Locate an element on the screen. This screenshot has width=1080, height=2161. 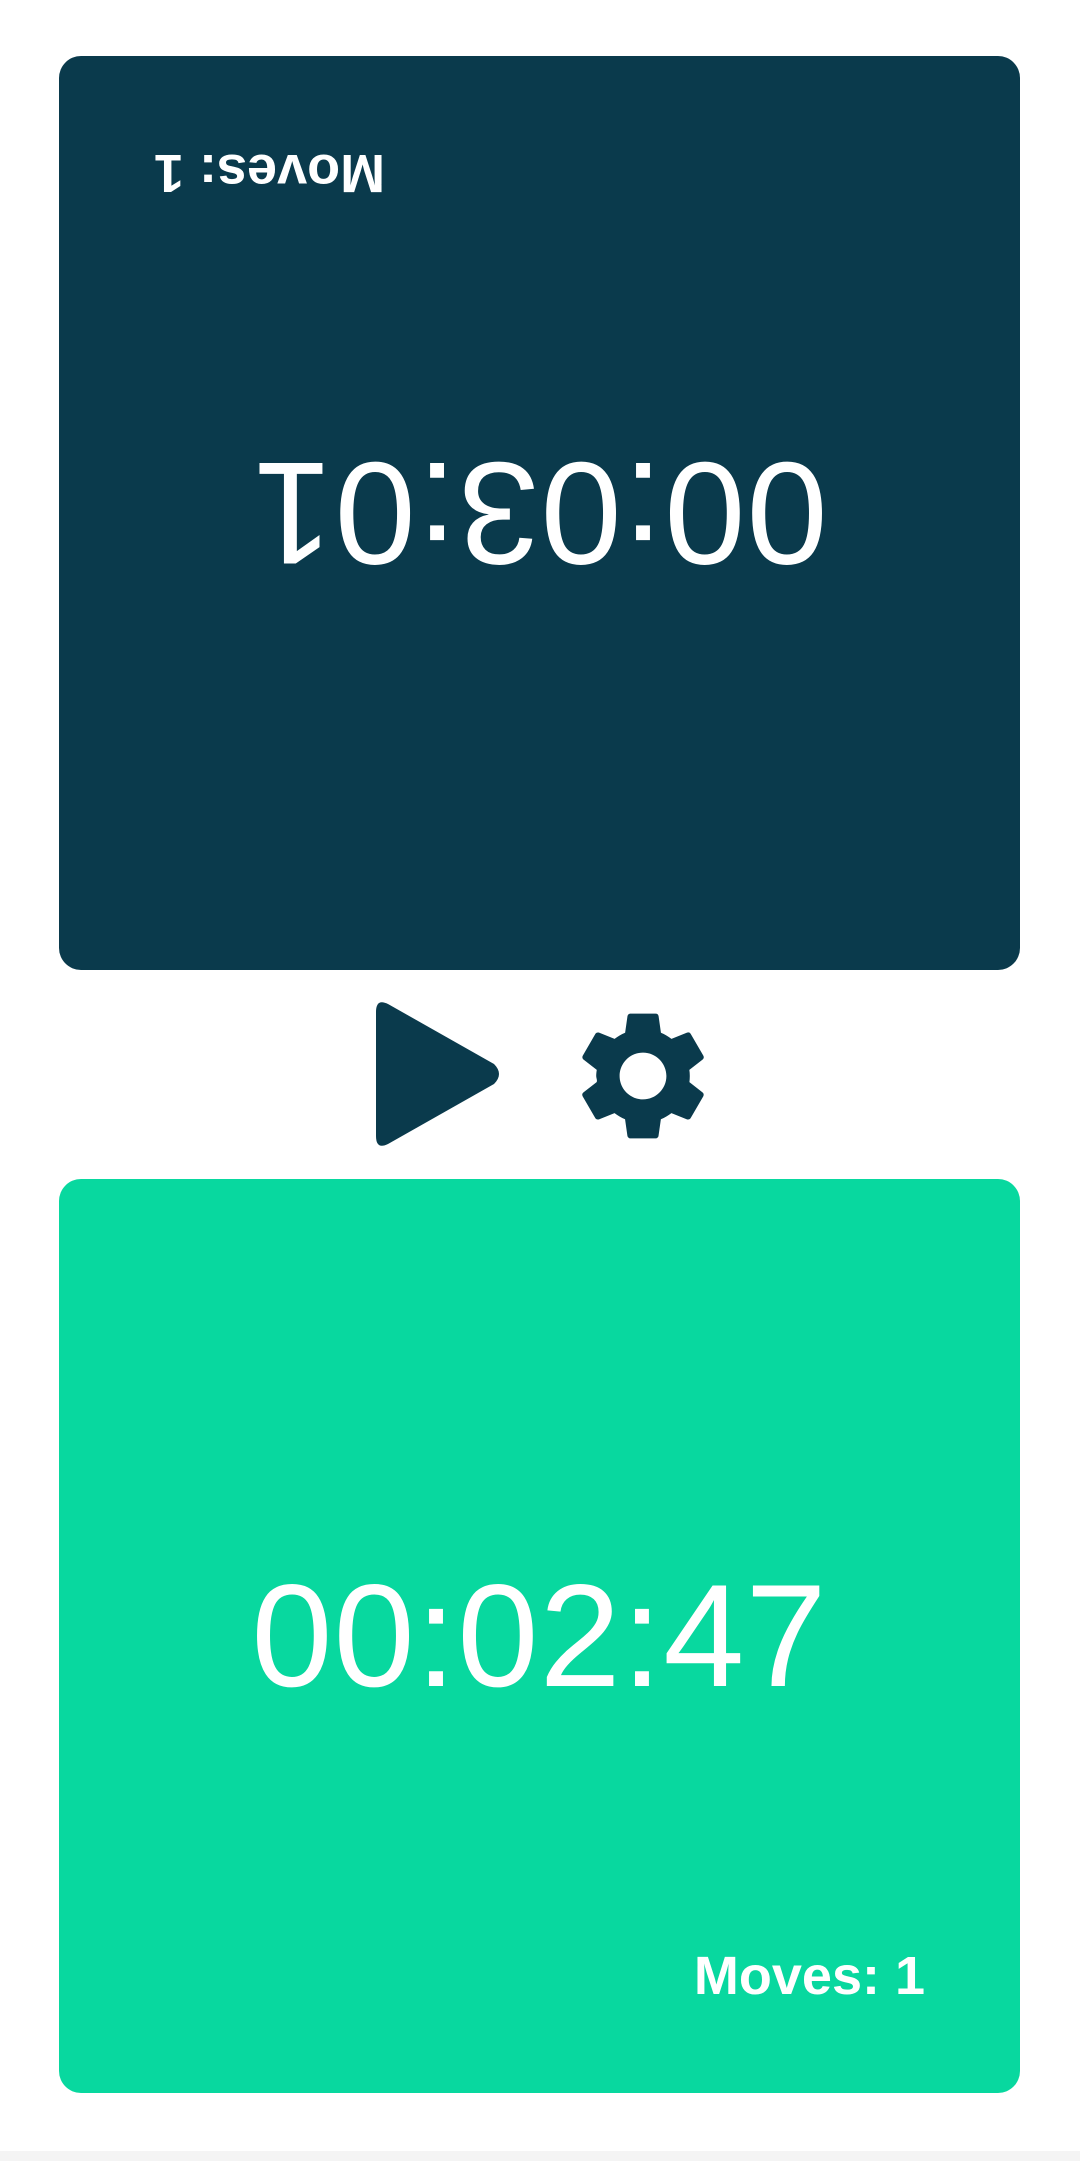
player-time: 00:02:47 is located at coordinates (539, 1635).